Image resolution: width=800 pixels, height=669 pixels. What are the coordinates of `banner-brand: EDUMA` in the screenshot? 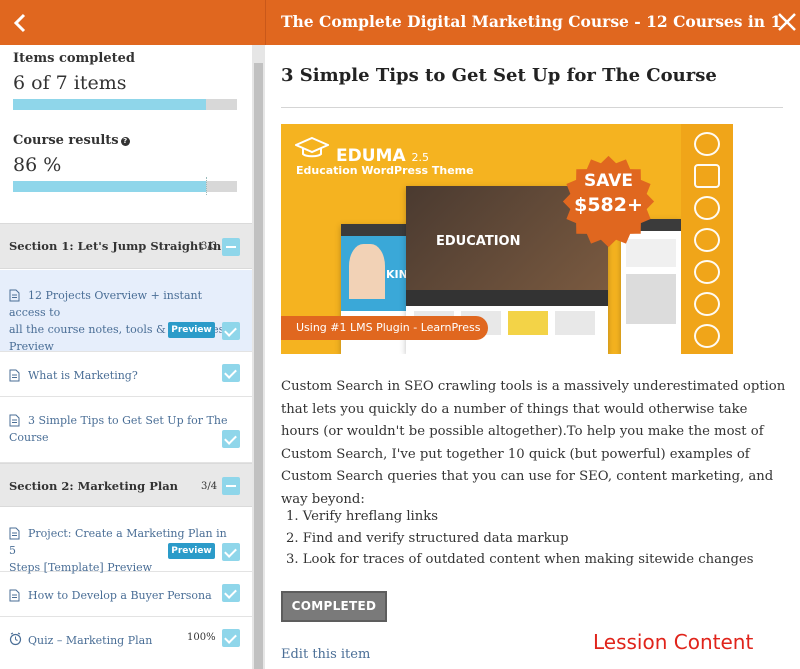 It's located at (371, 156).